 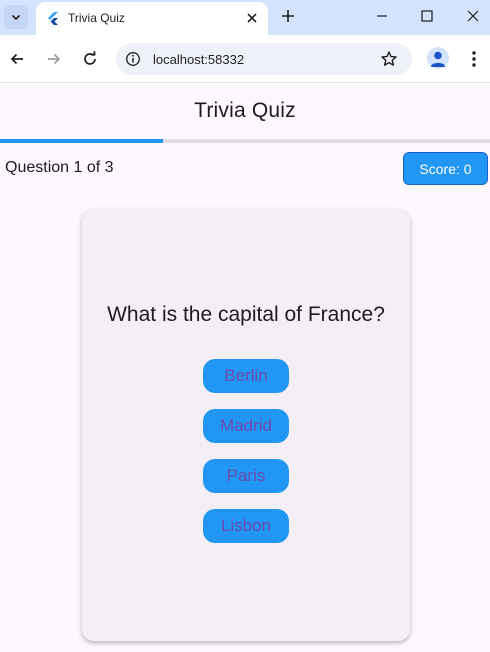 I want to click on url-text: localhost:58332, so click(x=198, y=59).